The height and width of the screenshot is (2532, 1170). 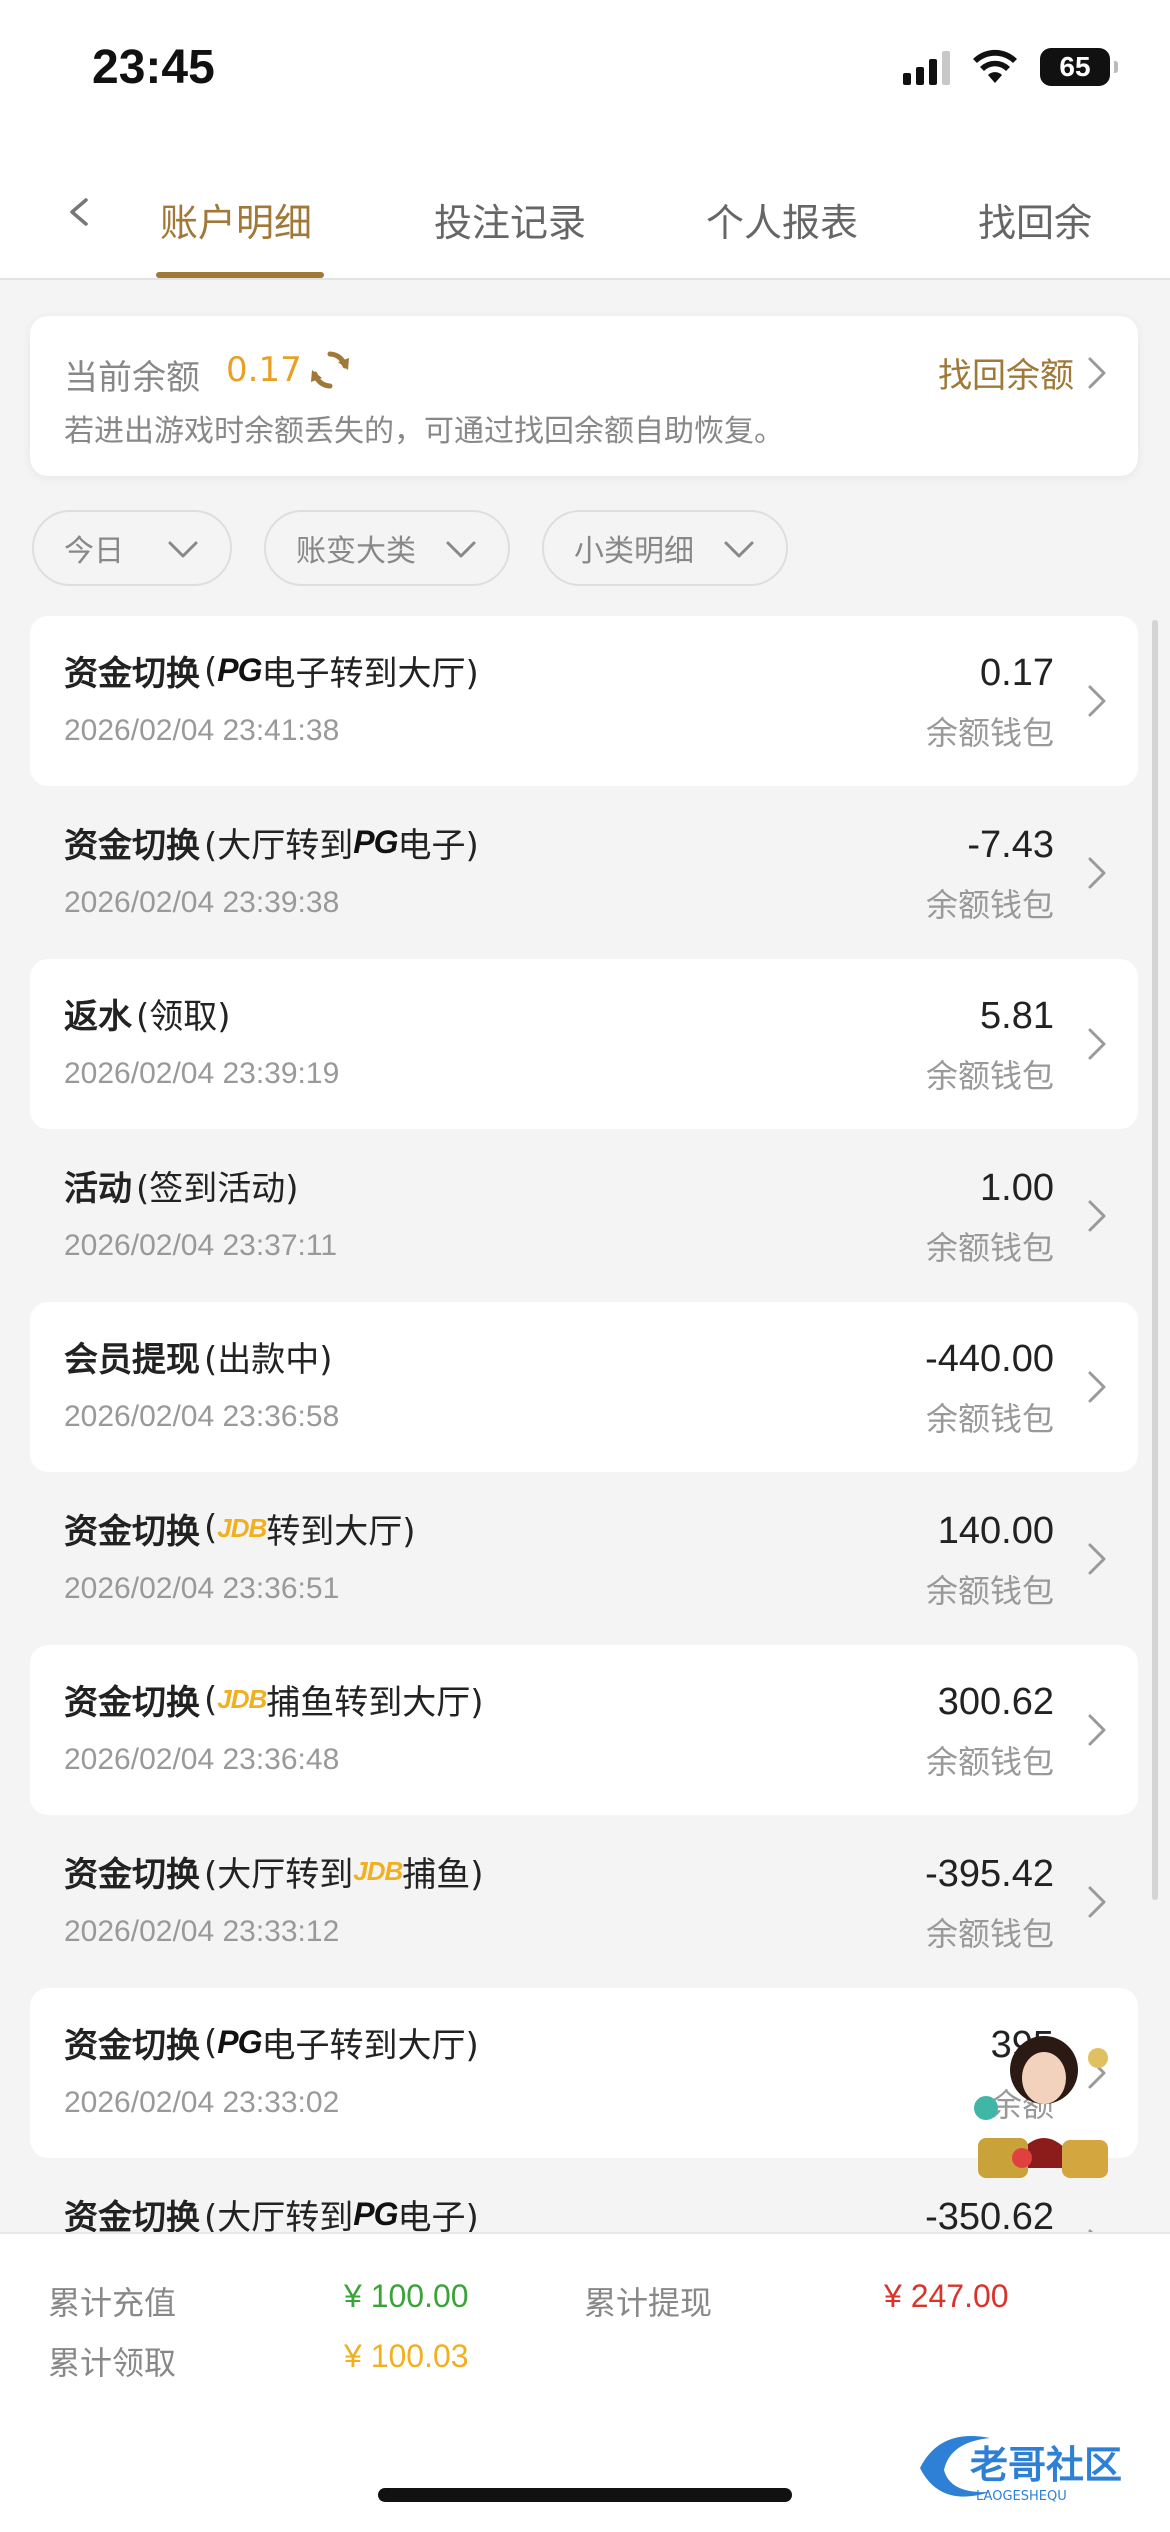 What do you see at coordinates (271, 842) in the screenshot?
I see `transaction-title: 资金切换 (大厅转到 PG 电子)` at bounding box center [271, 842].